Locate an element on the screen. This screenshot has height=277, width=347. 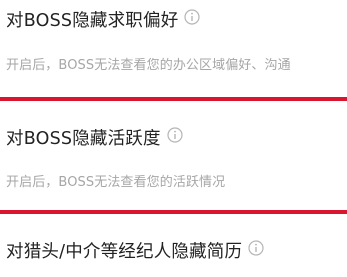
setting-title-text: 对猎头/中介等经纪人隐藏简历 is located at coordinates (124, 252).